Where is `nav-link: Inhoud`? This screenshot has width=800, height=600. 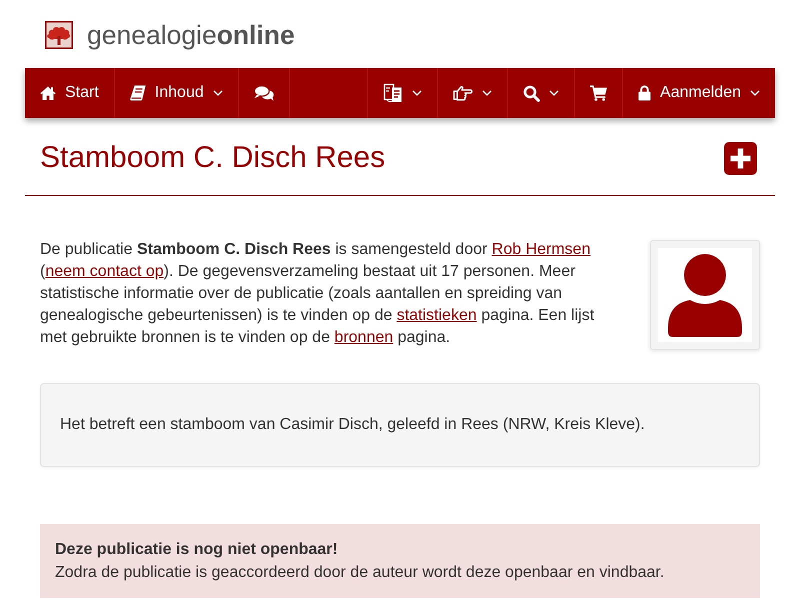 nav-link: Inhoud is located at coordinates (176, 93).